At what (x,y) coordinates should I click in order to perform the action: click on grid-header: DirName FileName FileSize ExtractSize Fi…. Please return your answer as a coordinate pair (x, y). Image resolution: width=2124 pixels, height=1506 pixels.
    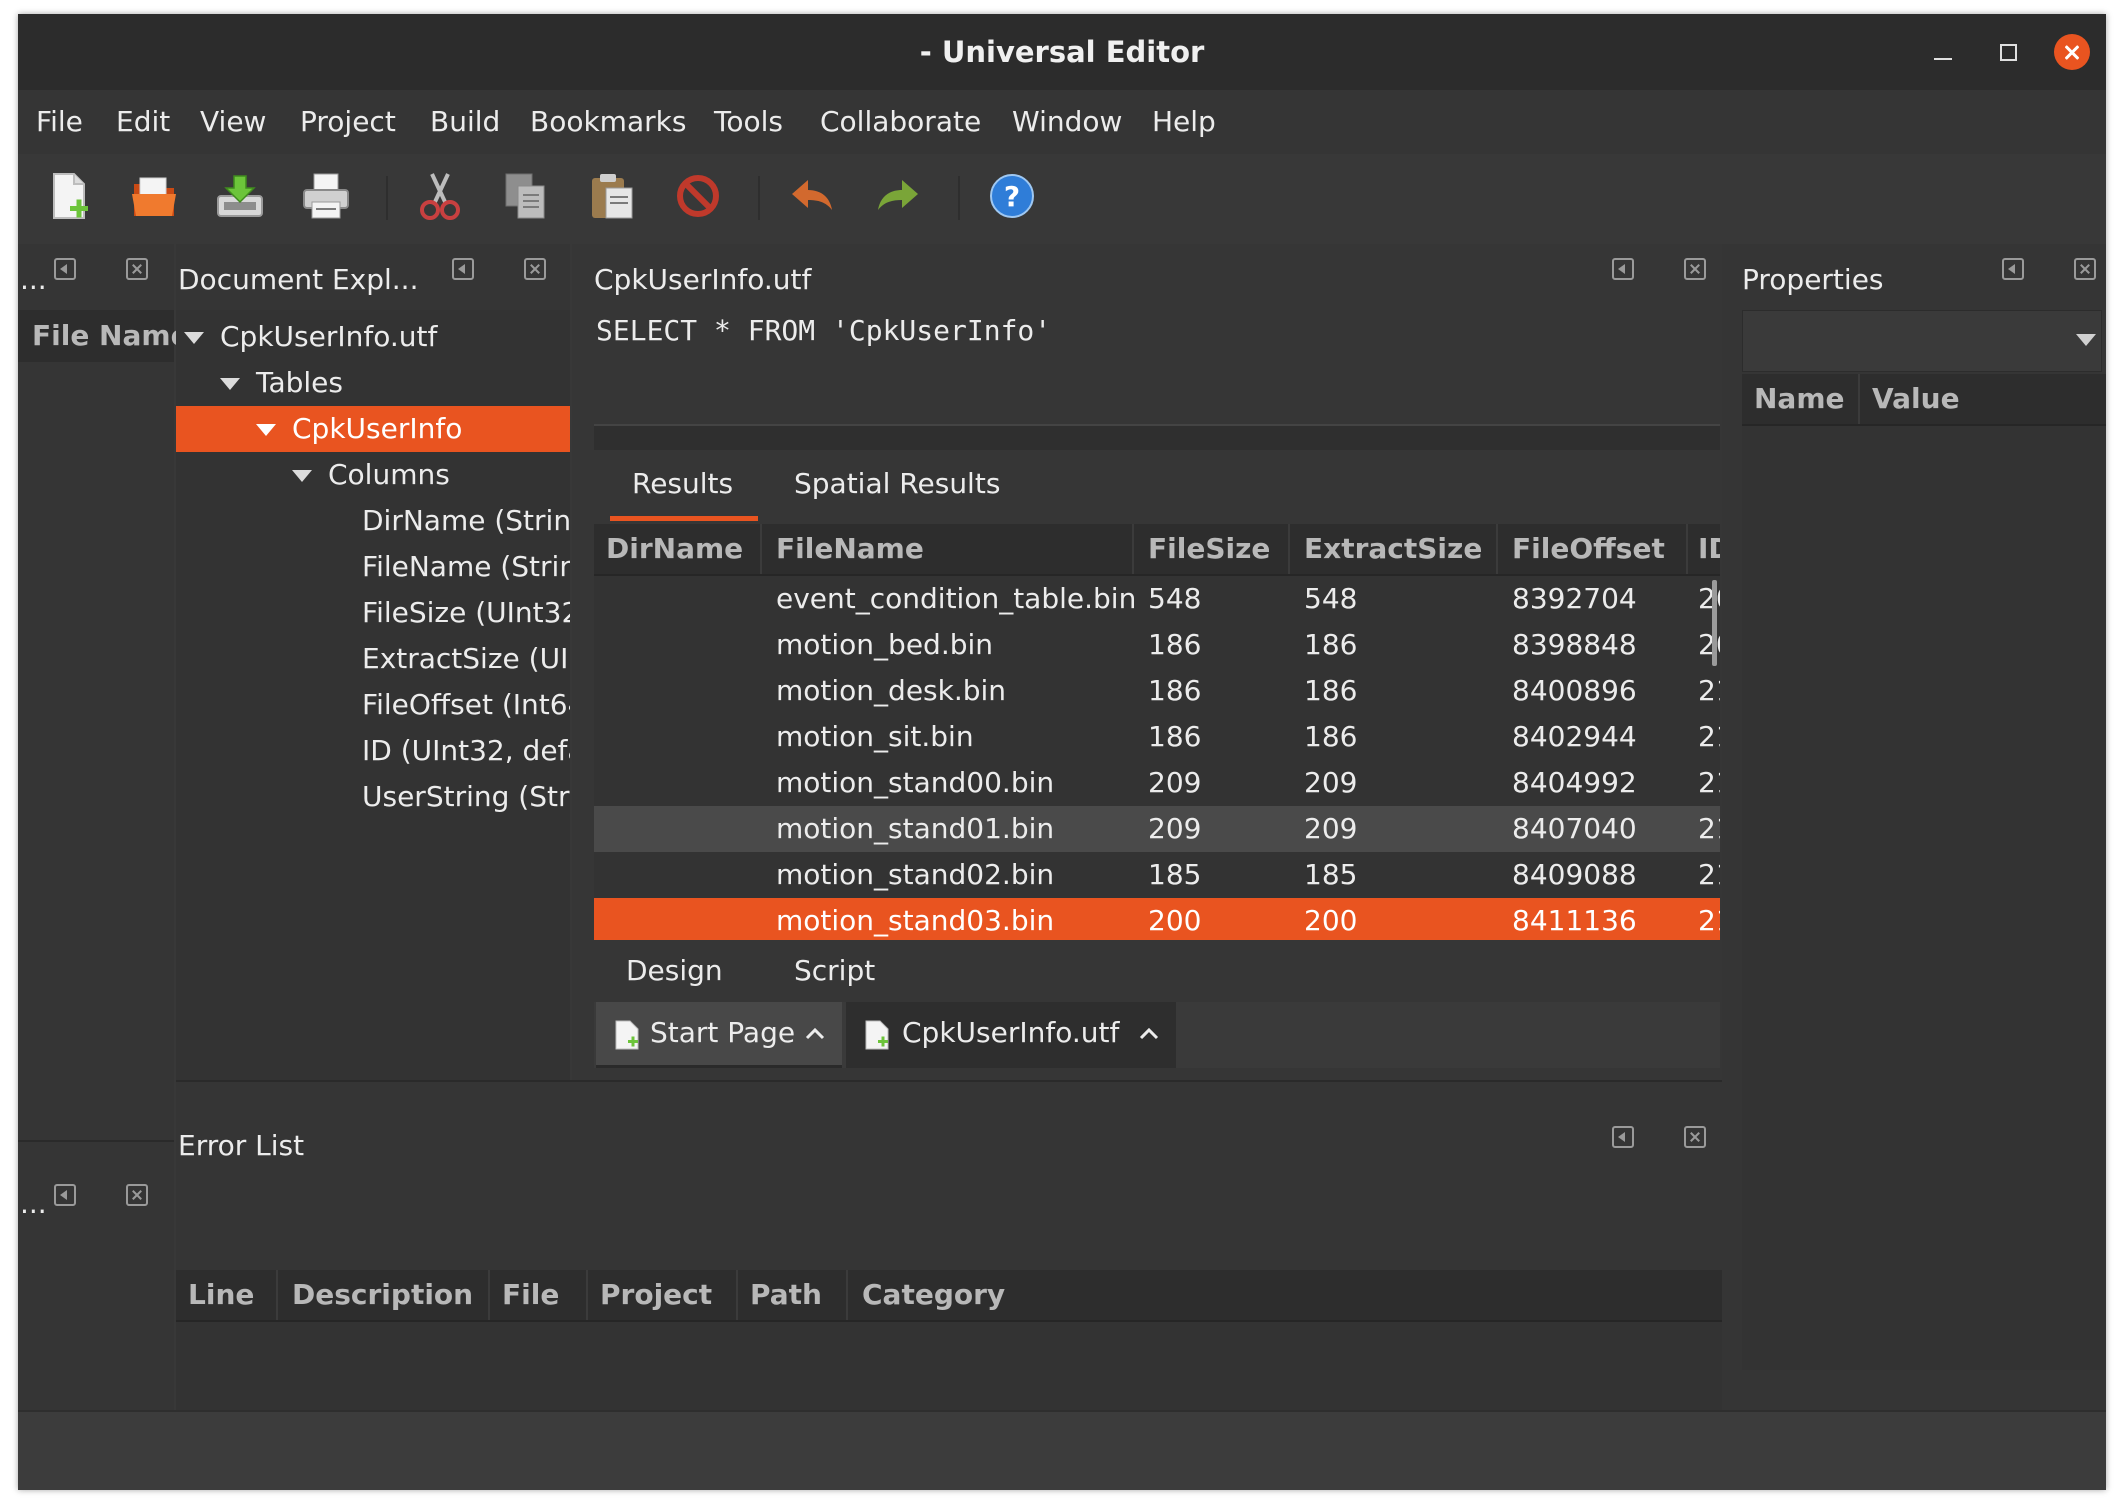
    Looking at the image, I should click on (1157, 550).